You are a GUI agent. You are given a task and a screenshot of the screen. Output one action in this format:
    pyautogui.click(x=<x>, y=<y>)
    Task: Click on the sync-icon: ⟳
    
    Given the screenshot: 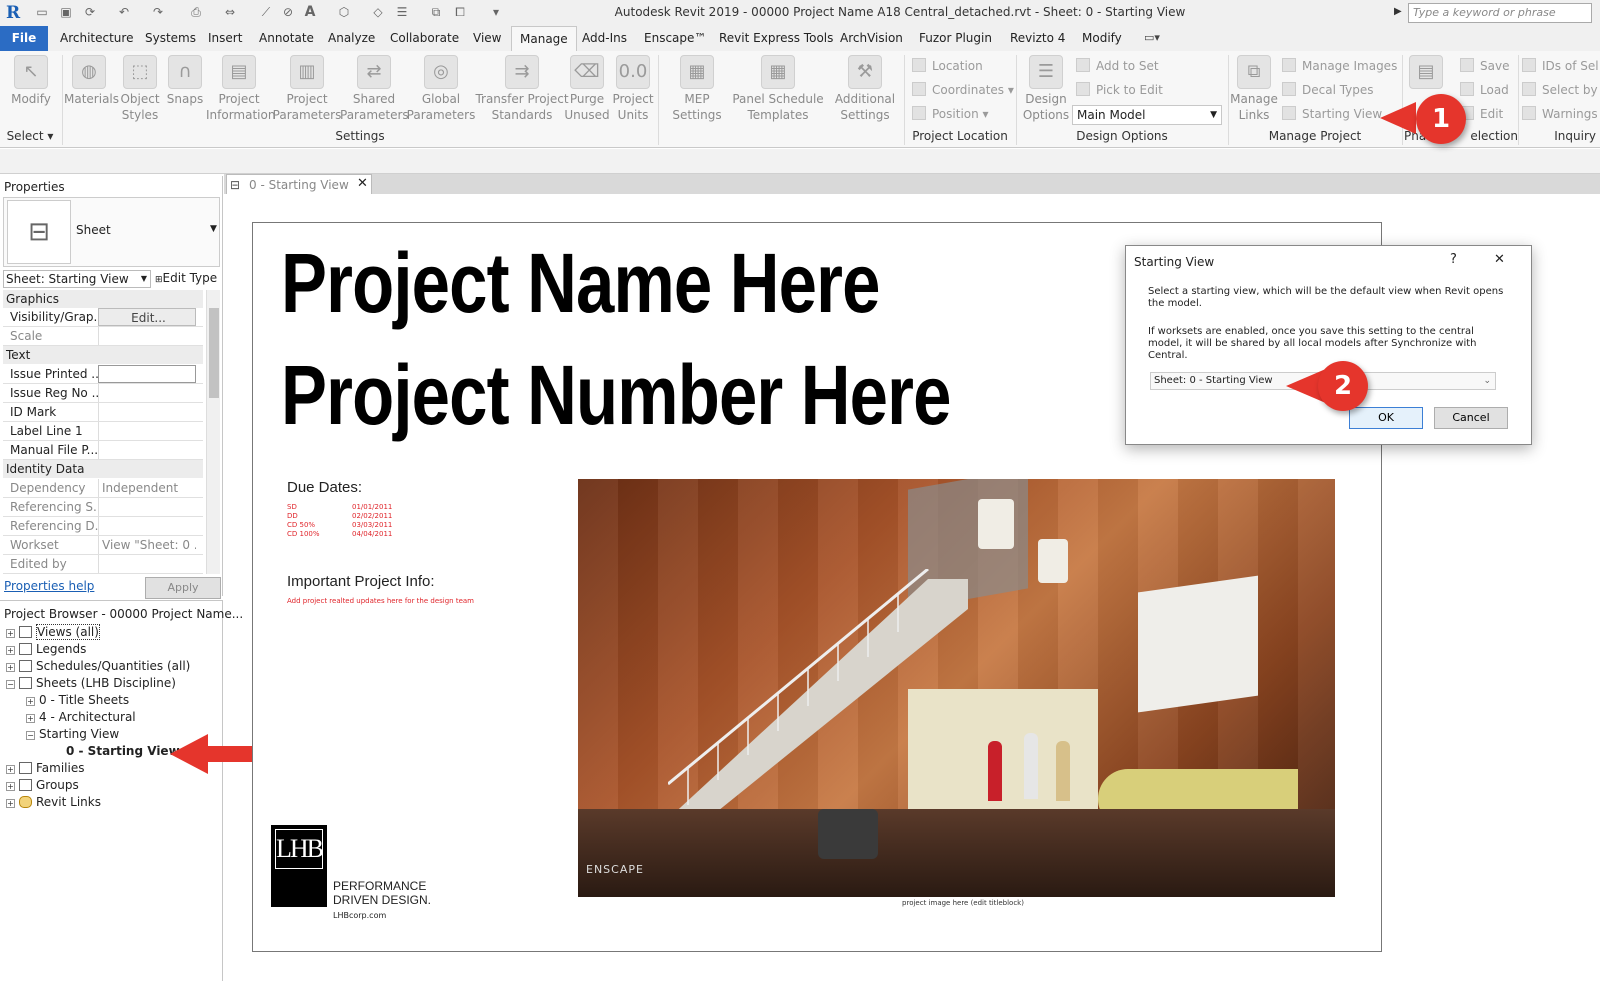 What is the action you would take?
    pyautogui.click(x=90, y=12)
    